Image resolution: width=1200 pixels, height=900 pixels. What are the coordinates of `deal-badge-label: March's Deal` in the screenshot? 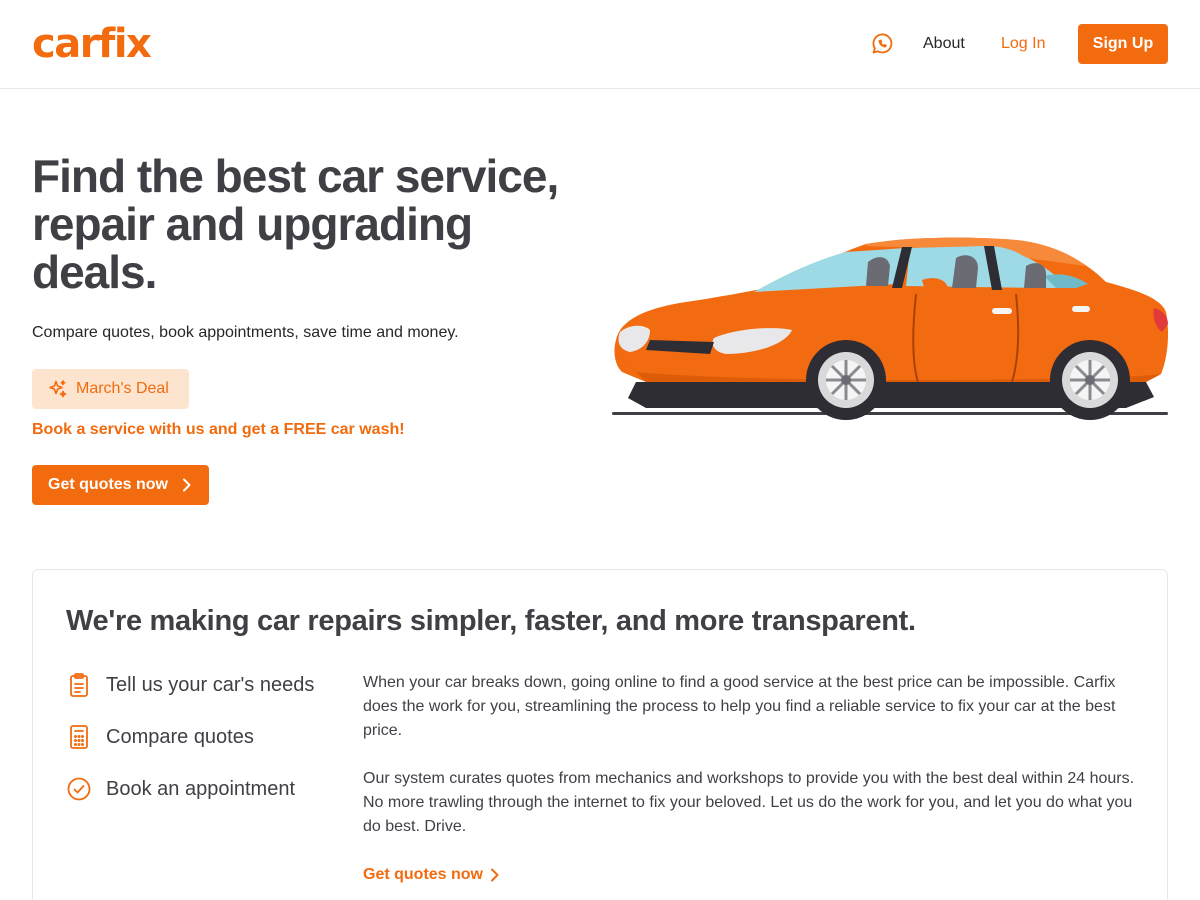 It's located at (122, 388).